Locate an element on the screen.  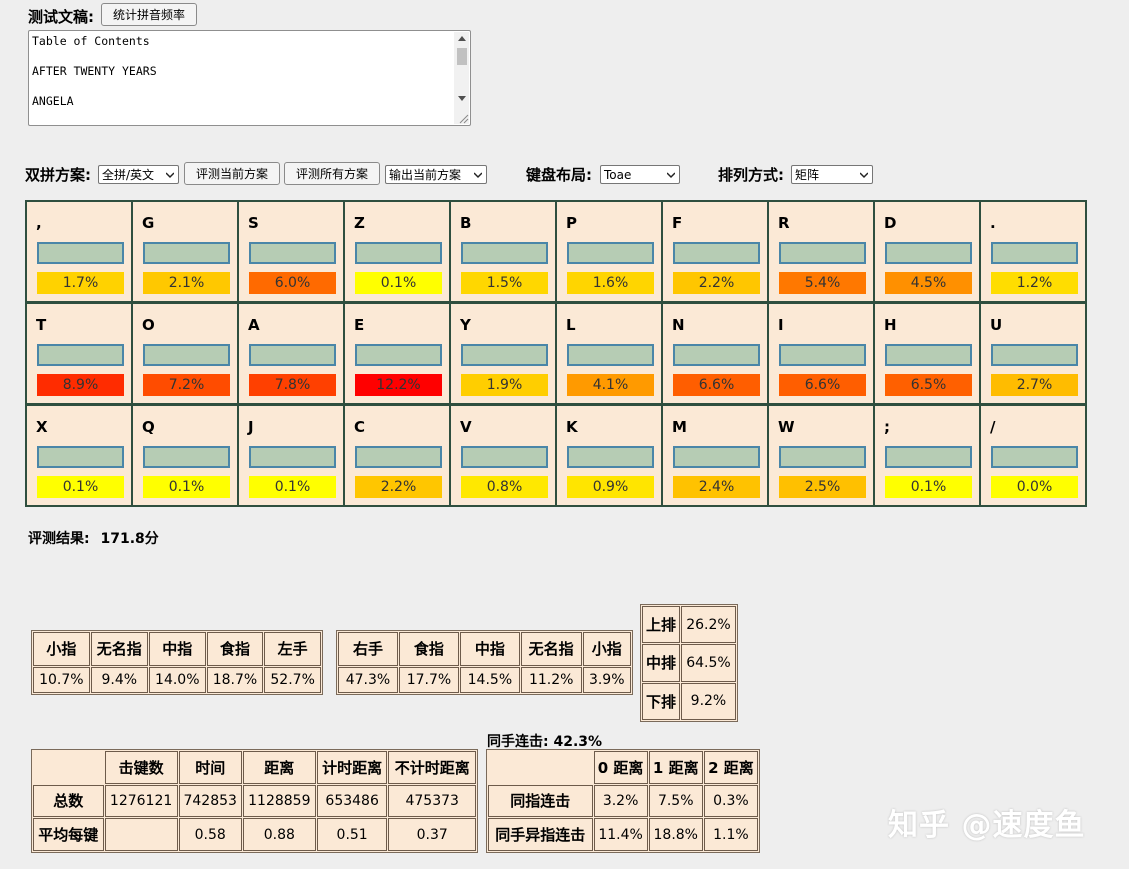
arrange-select-value: 矩阵 is located at coordinates (807, 175).